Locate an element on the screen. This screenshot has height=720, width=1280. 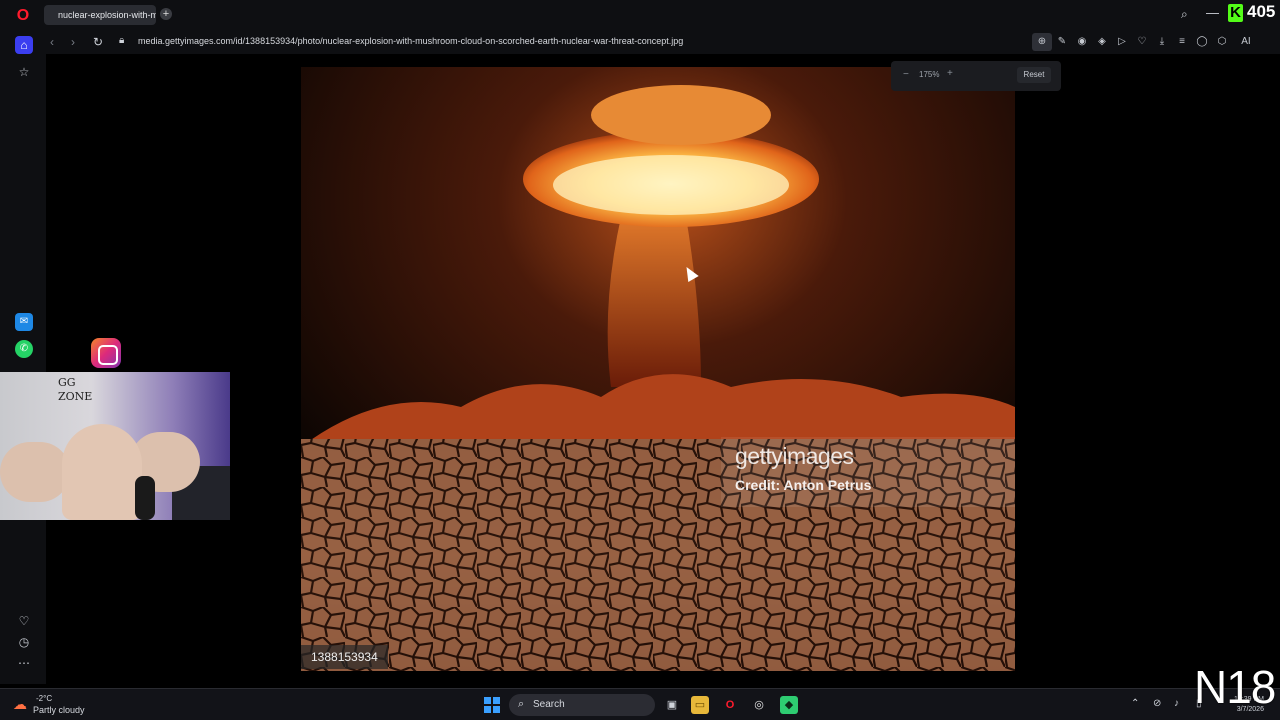
zoom-out-button: − is located at coordinates (906, 74).